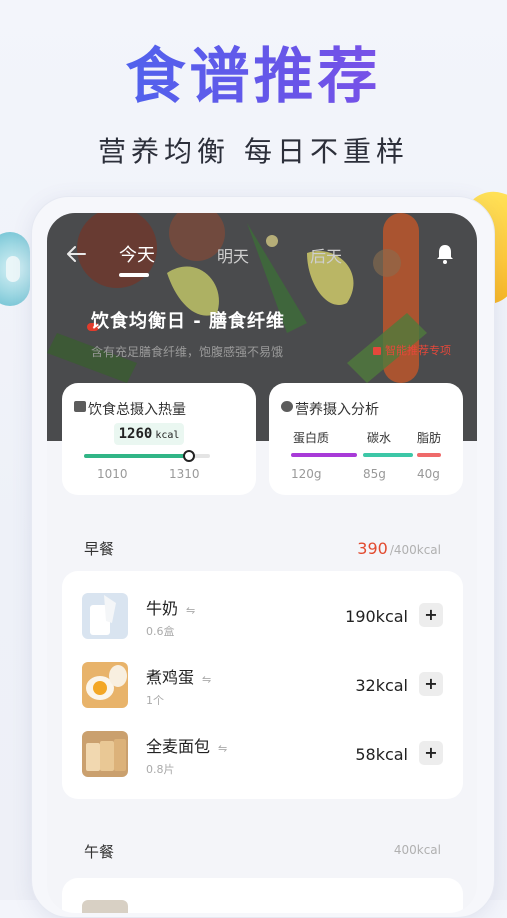  What do you see at coordinates (80, 406) in the screenshot?
I see `calorie-icon` at bounding box center [80, 406].